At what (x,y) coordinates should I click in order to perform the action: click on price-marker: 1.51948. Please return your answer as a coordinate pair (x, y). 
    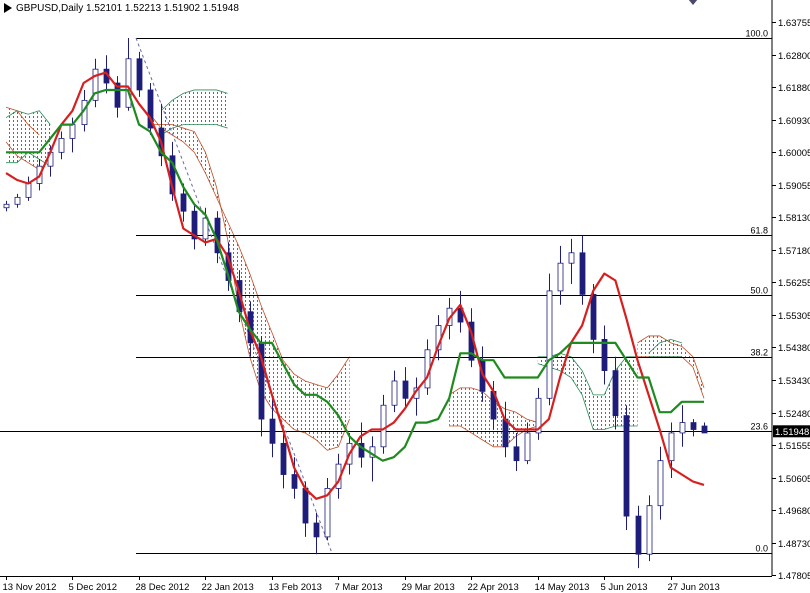
    Looking at the image, I should click on (791, 431).